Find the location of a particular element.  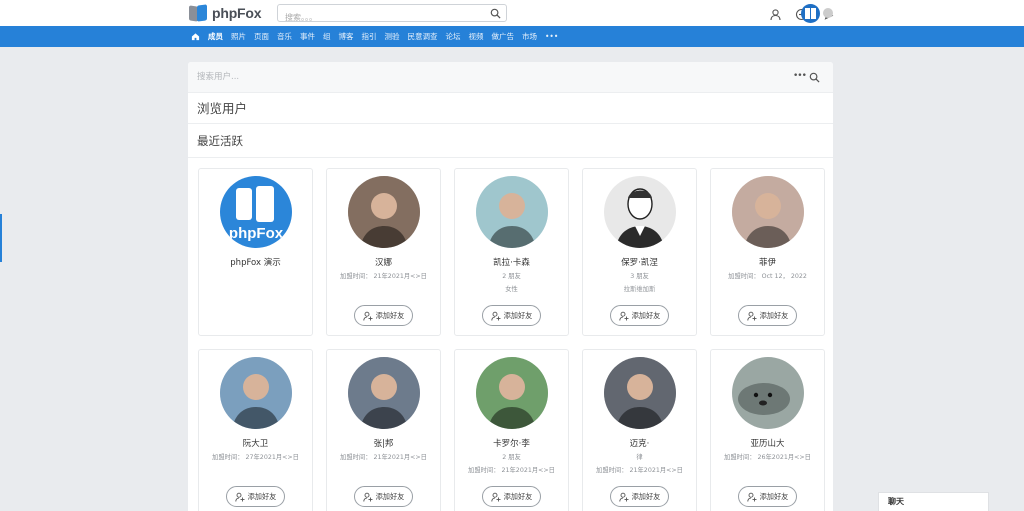

side-indicator is located at coordinates (1, 238).